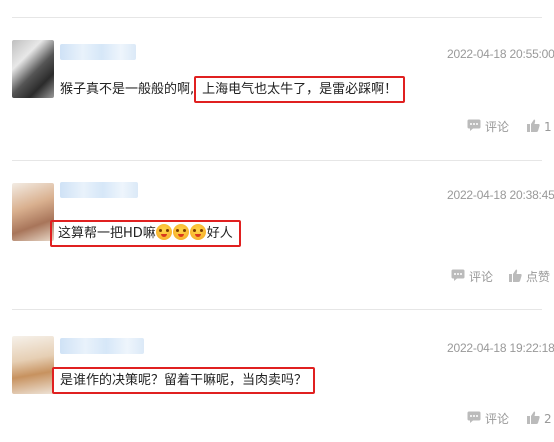  I want to click on highlighted-text: 是谁作的决策呢？留着干嘛呢，当肉卖吗？, so click(184, 380).